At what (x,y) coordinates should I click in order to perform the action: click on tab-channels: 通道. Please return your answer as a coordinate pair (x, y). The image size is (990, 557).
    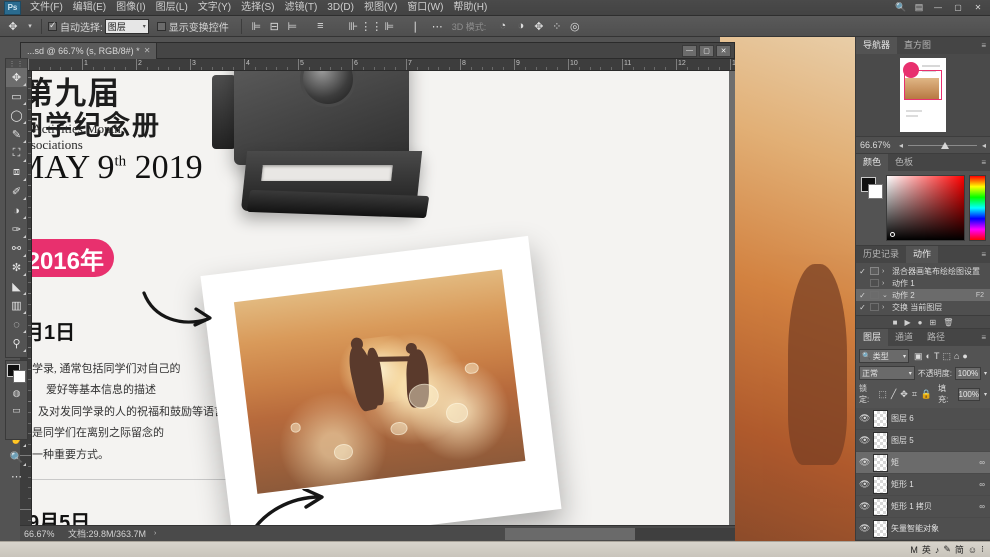
    Looking at the image, I should click on (904, 337).